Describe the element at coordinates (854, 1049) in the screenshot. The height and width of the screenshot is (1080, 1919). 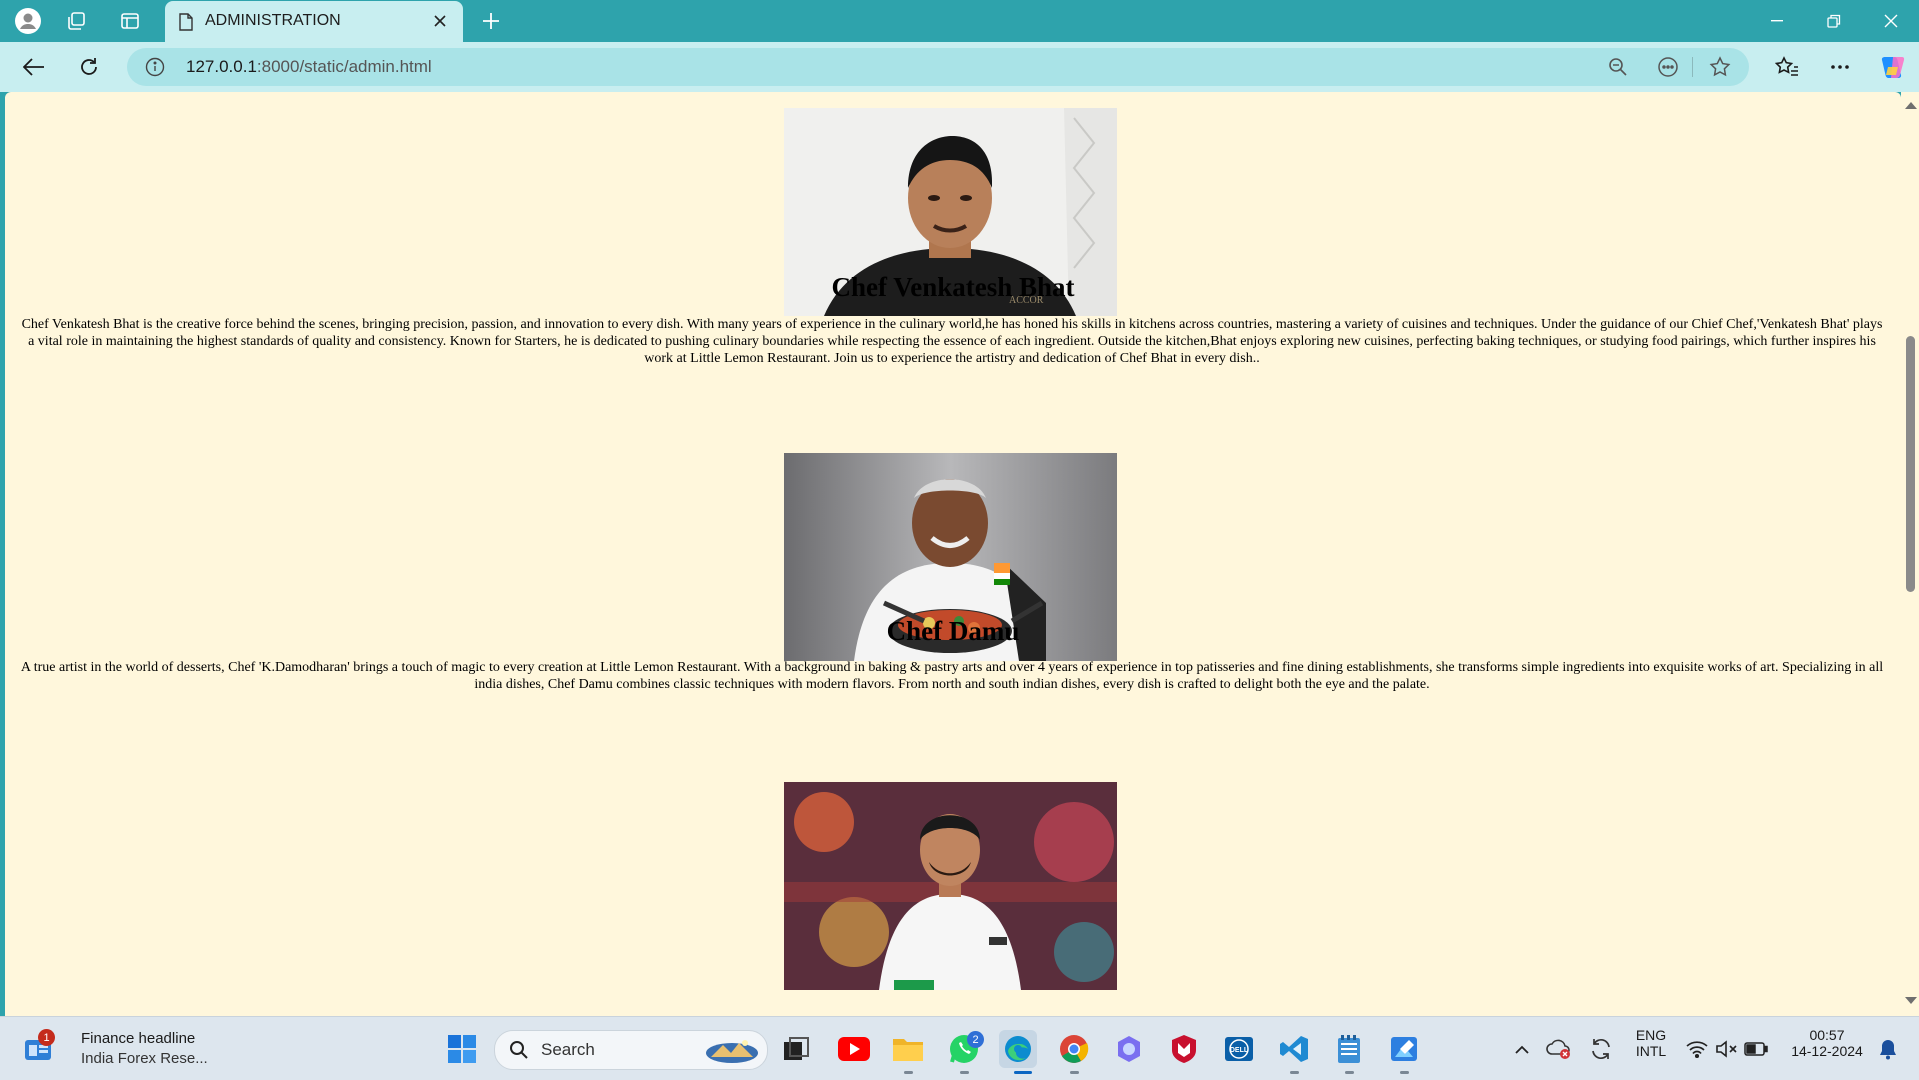
I see `youtube-icon` at that location.